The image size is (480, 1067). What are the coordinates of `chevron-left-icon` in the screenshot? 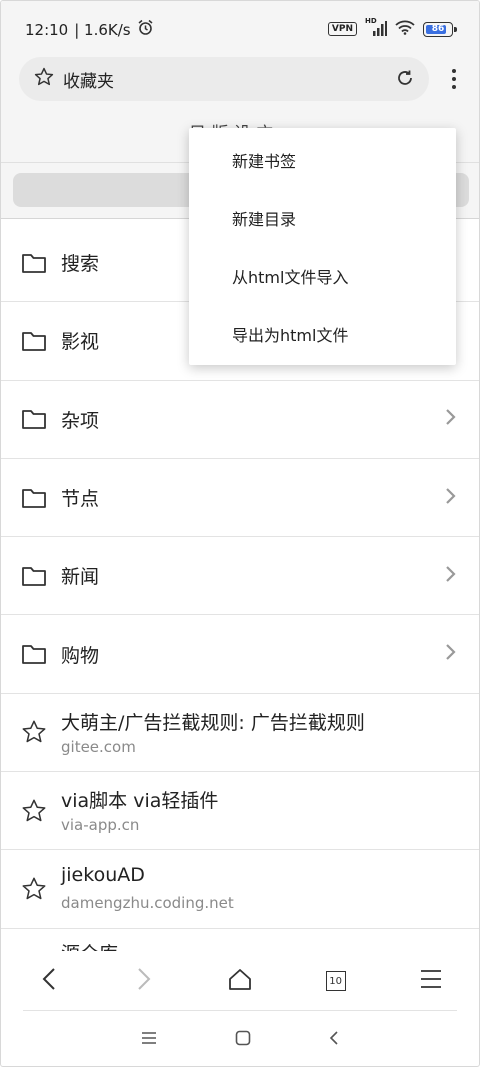 It's located at (49, 981).